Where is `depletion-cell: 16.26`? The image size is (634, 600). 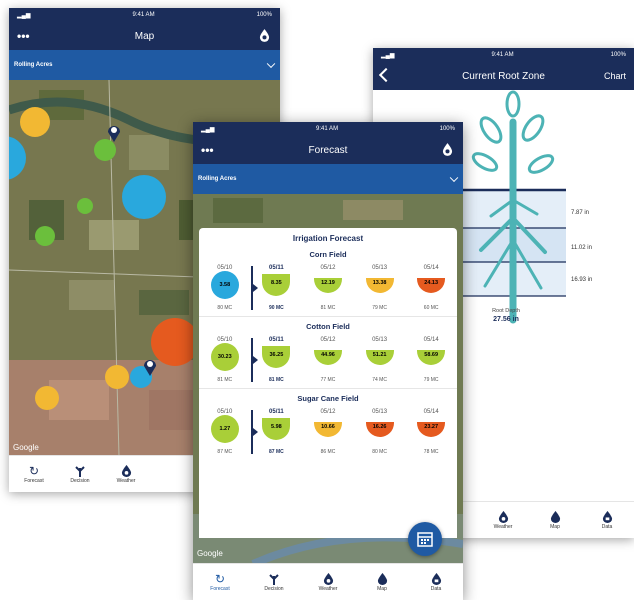 depletion-cell: 16.26 is located at coordinates (380, 429).